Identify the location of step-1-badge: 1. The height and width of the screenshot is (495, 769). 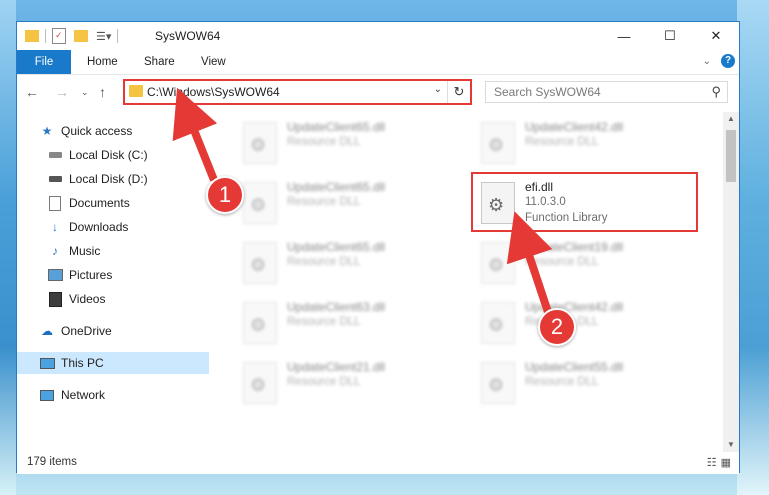
(225, 195).